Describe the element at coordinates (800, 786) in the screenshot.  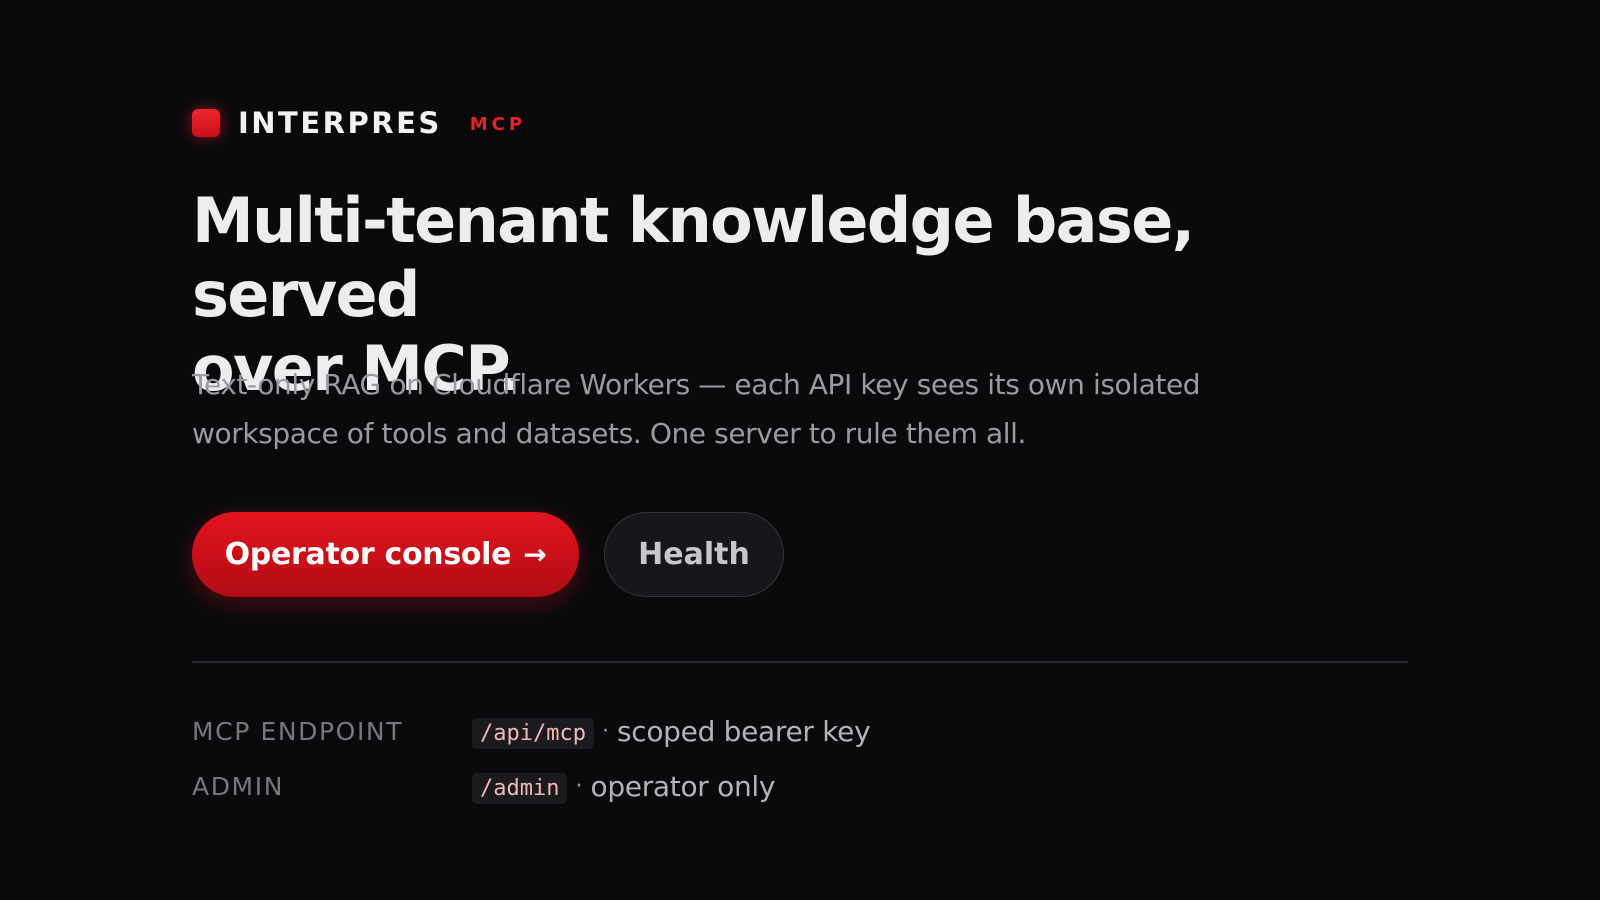
I see `info-row-admin: ADMIN /admin · operator only` at that location.